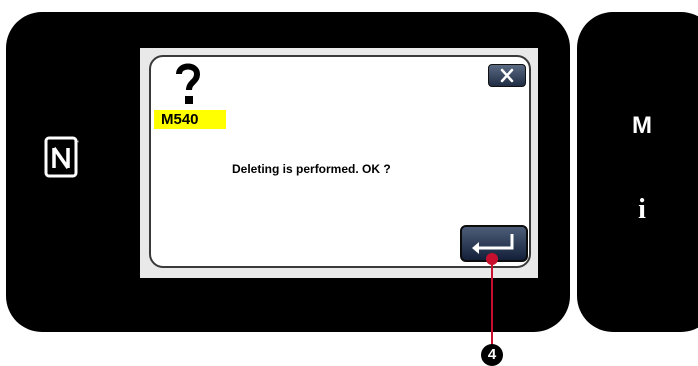 This screenshot has width=698, height=366. I want to click on nfc-icon: ™, so click(62, 158).